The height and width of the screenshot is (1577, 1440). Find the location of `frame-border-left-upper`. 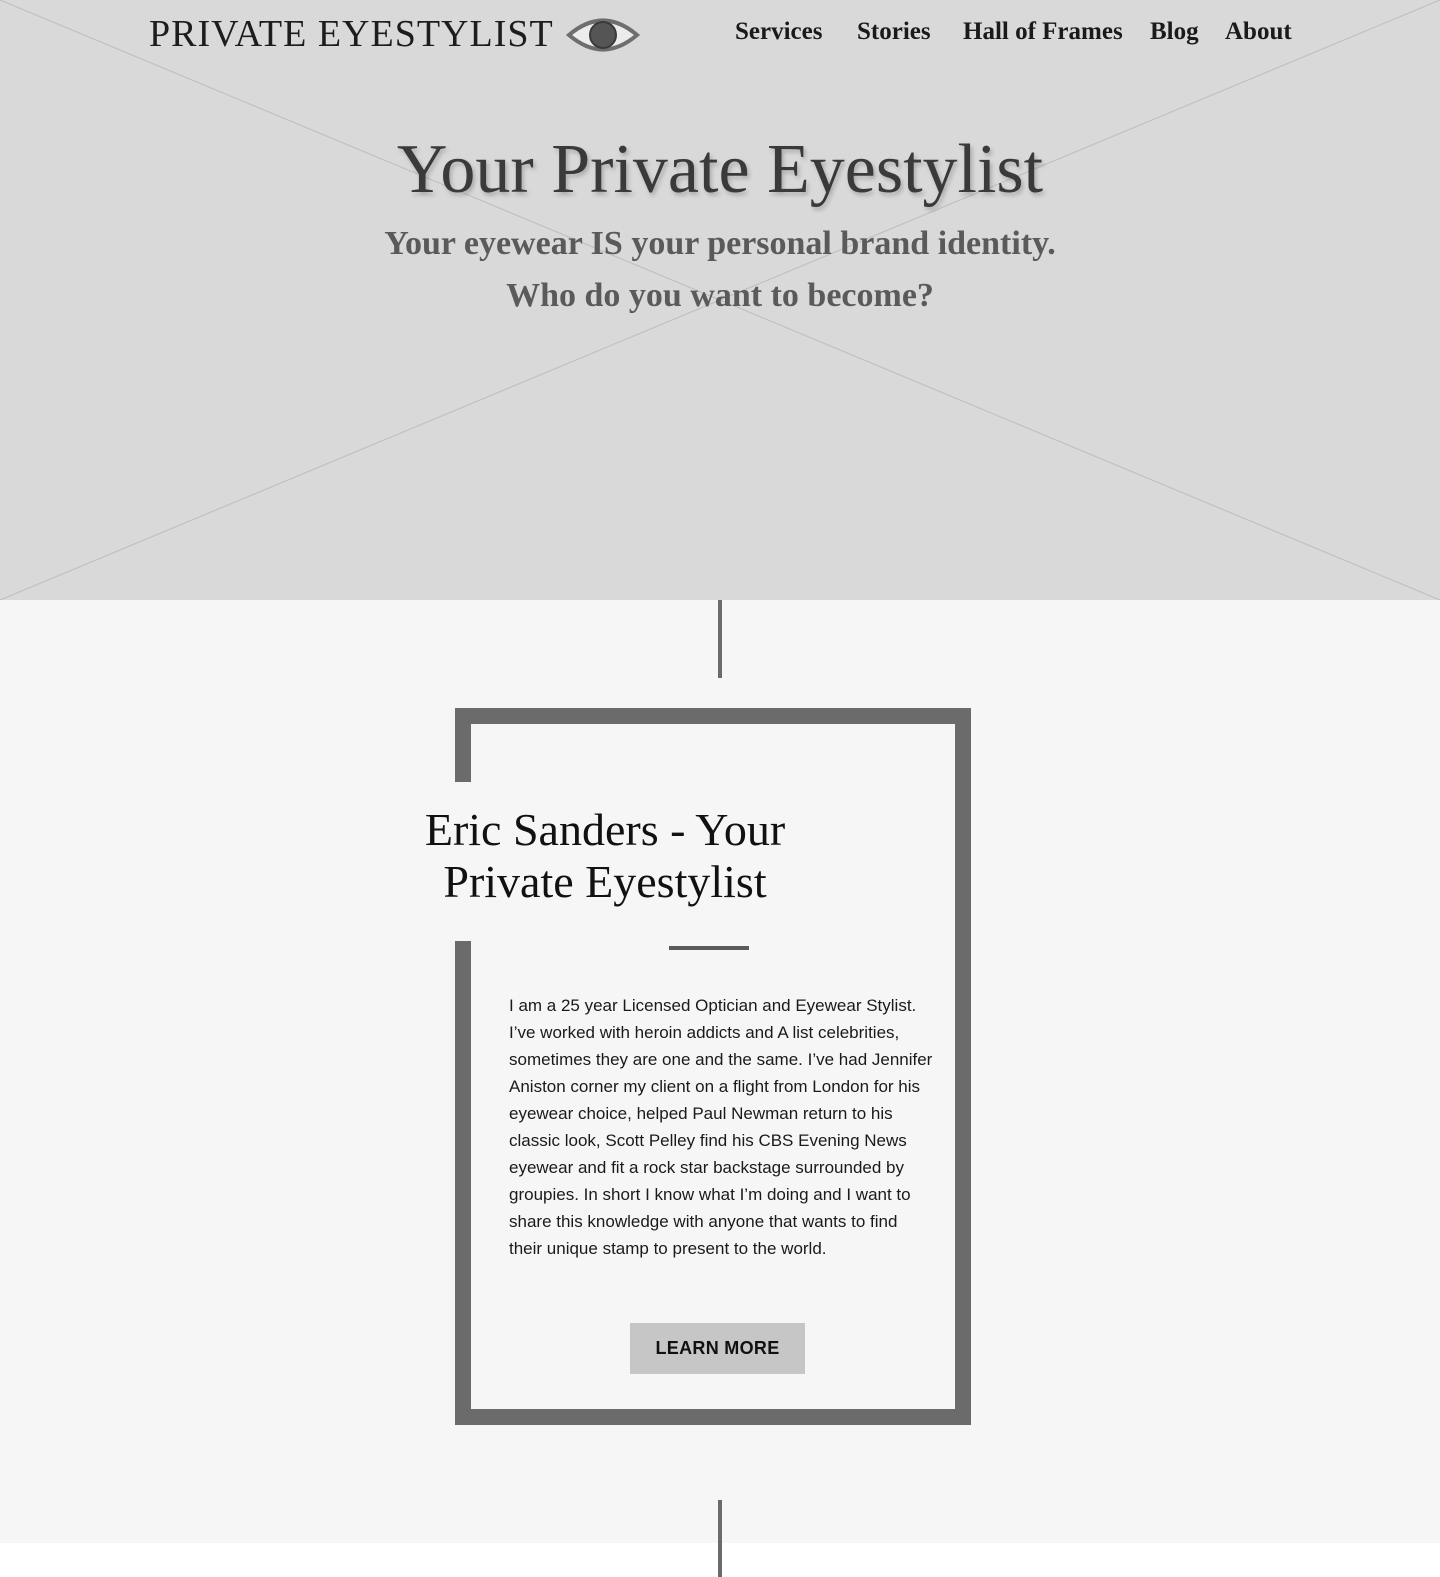

frame-border-left-upper is located at coordinates (463, 745).